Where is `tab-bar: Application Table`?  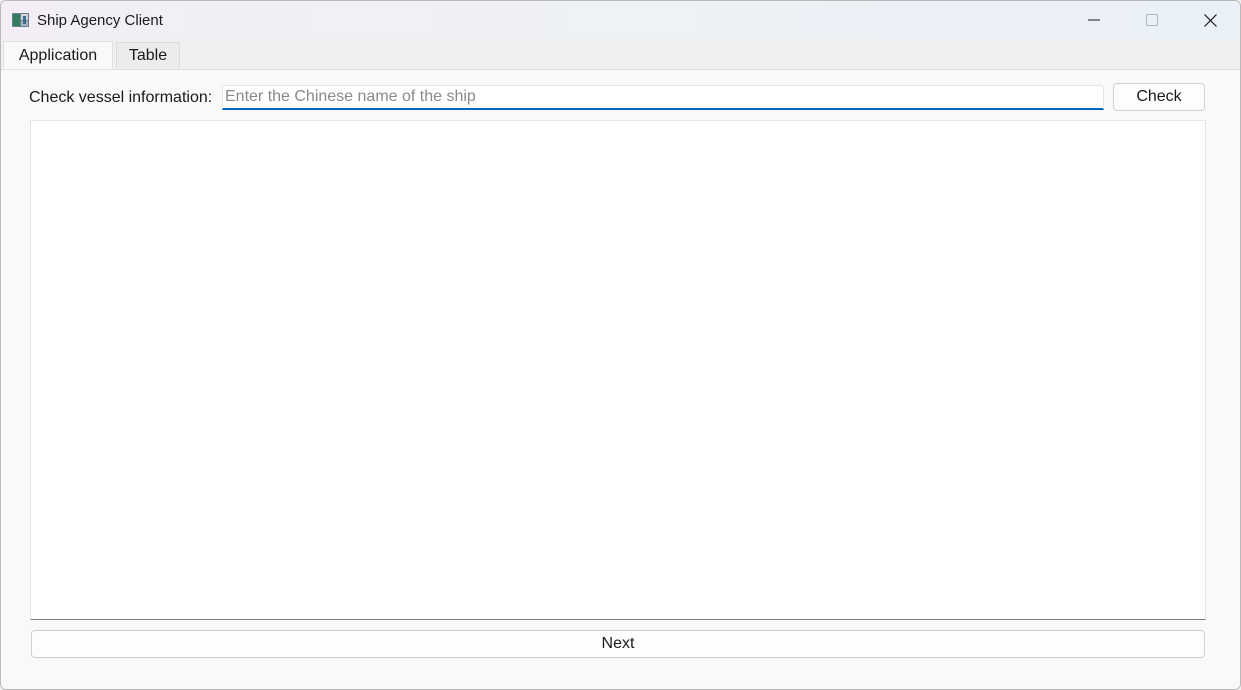 tab-bar: Application Table is located at coordinates (620, 54).